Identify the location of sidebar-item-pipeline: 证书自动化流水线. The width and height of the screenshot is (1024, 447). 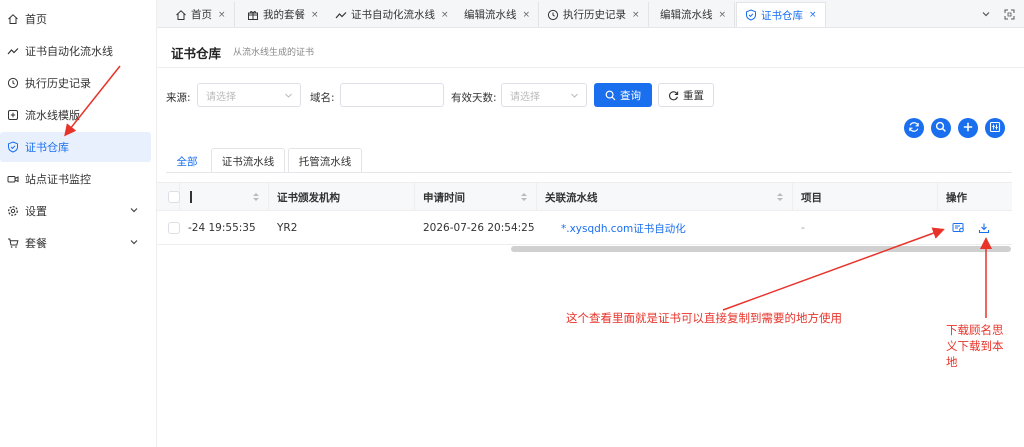
(75, 51).